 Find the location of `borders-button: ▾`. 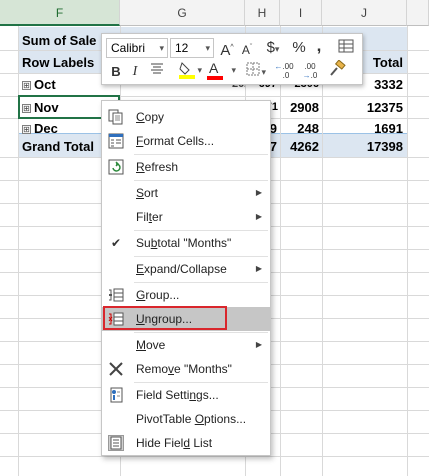

borders-button: ▾ is located at coordinates (253, 72).